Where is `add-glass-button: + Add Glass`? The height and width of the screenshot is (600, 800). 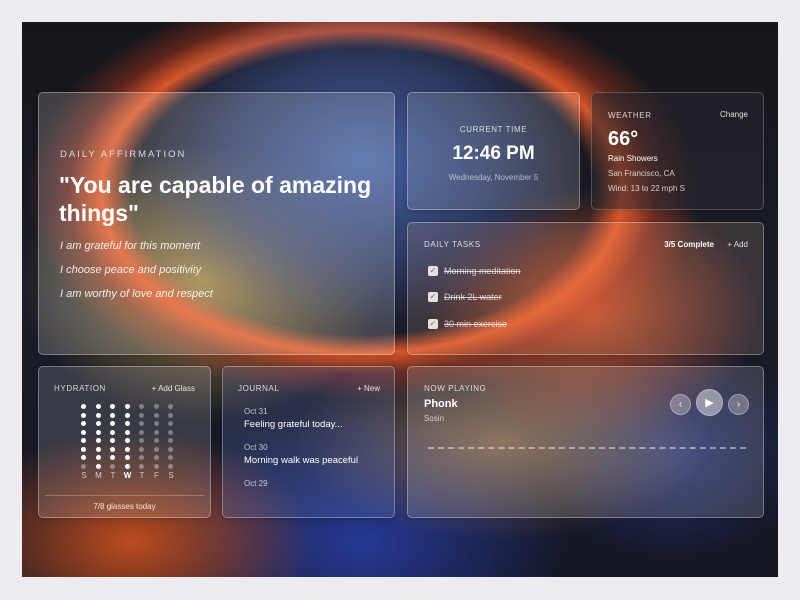
add-glass-button: + Add Glass is located at coordinates (173, 388).